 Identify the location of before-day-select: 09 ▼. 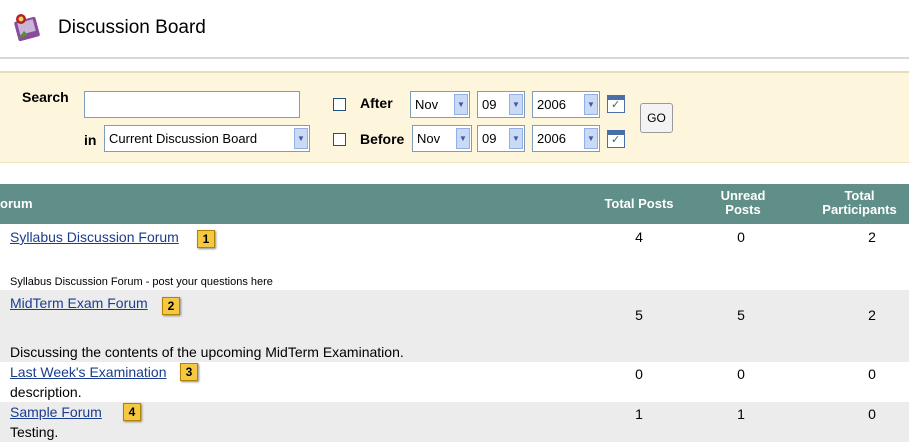
(501, 138).